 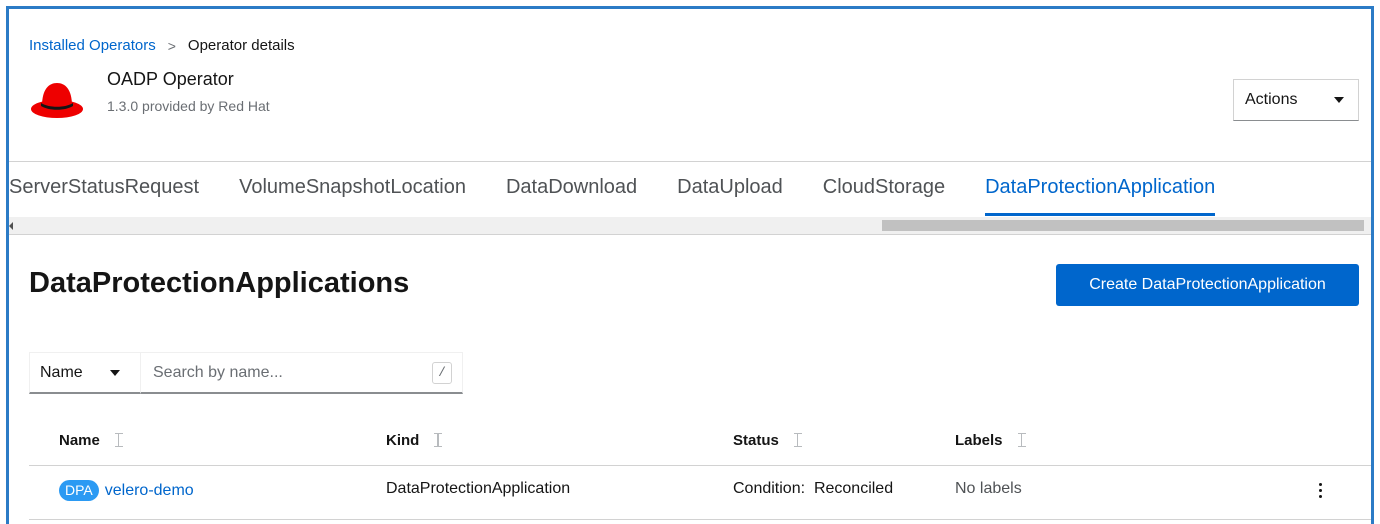 I want to click on filter-type-dropdown: Name, so click(x=85, y=373).